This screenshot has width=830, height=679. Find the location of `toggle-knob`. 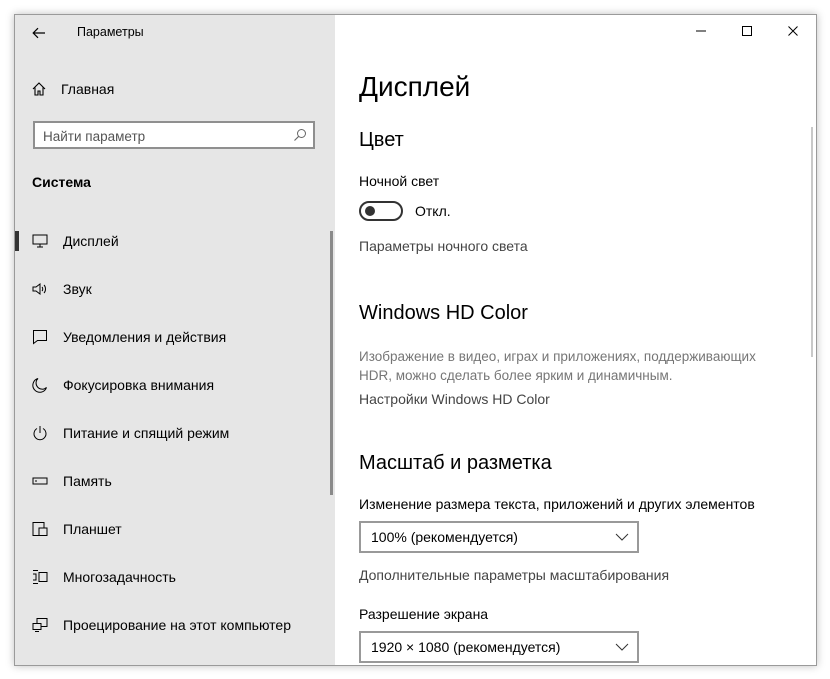

toggle-knob is located at coordinates (370, 211).